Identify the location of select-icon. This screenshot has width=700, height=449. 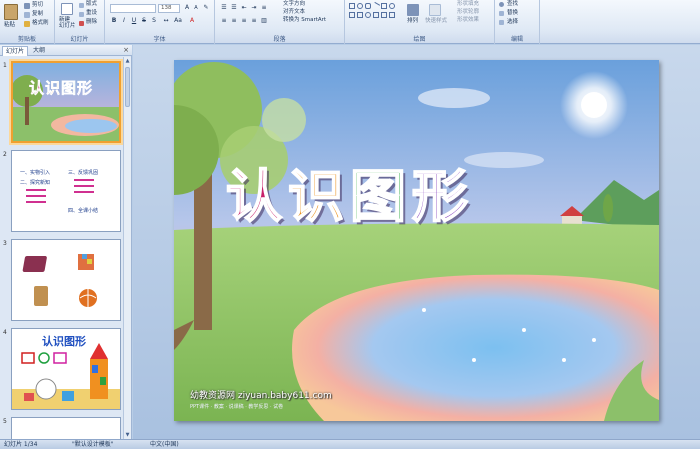
(501, 22).